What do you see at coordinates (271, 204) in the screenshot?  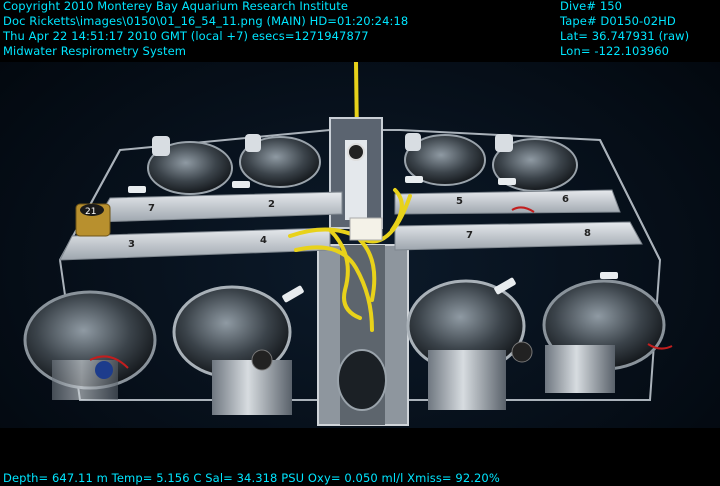 I see `chamber-number: 2` at bounding box center [271, 204].